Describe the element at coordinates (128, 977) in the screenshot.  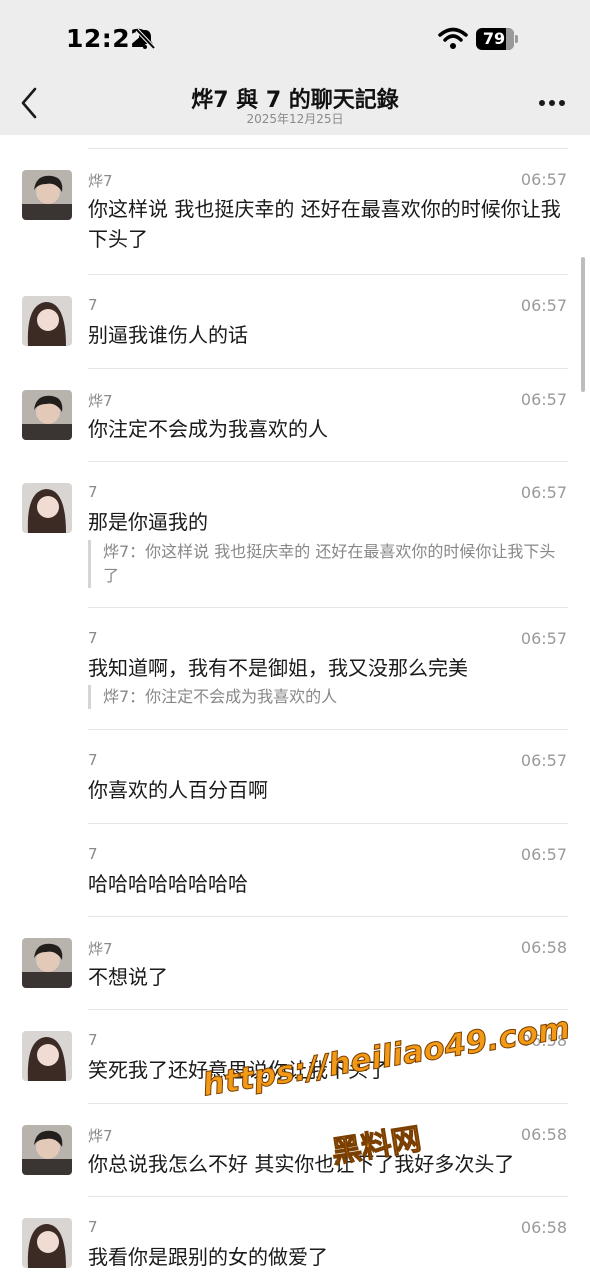
I see `message-text: 不想说了` at that location.